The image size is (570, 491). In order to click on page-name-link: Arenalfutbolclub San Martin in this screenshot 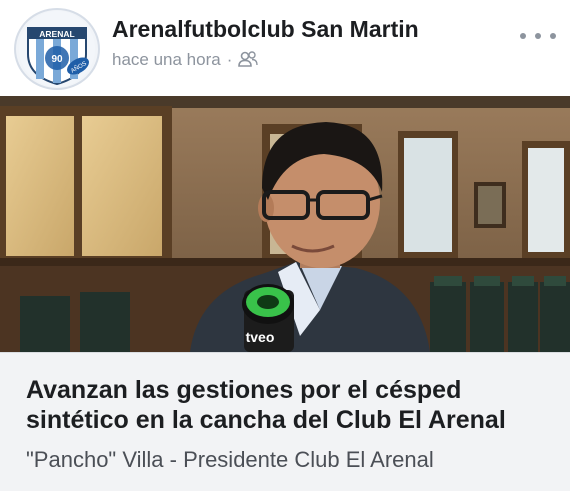, I will do `click(265, 29)`.